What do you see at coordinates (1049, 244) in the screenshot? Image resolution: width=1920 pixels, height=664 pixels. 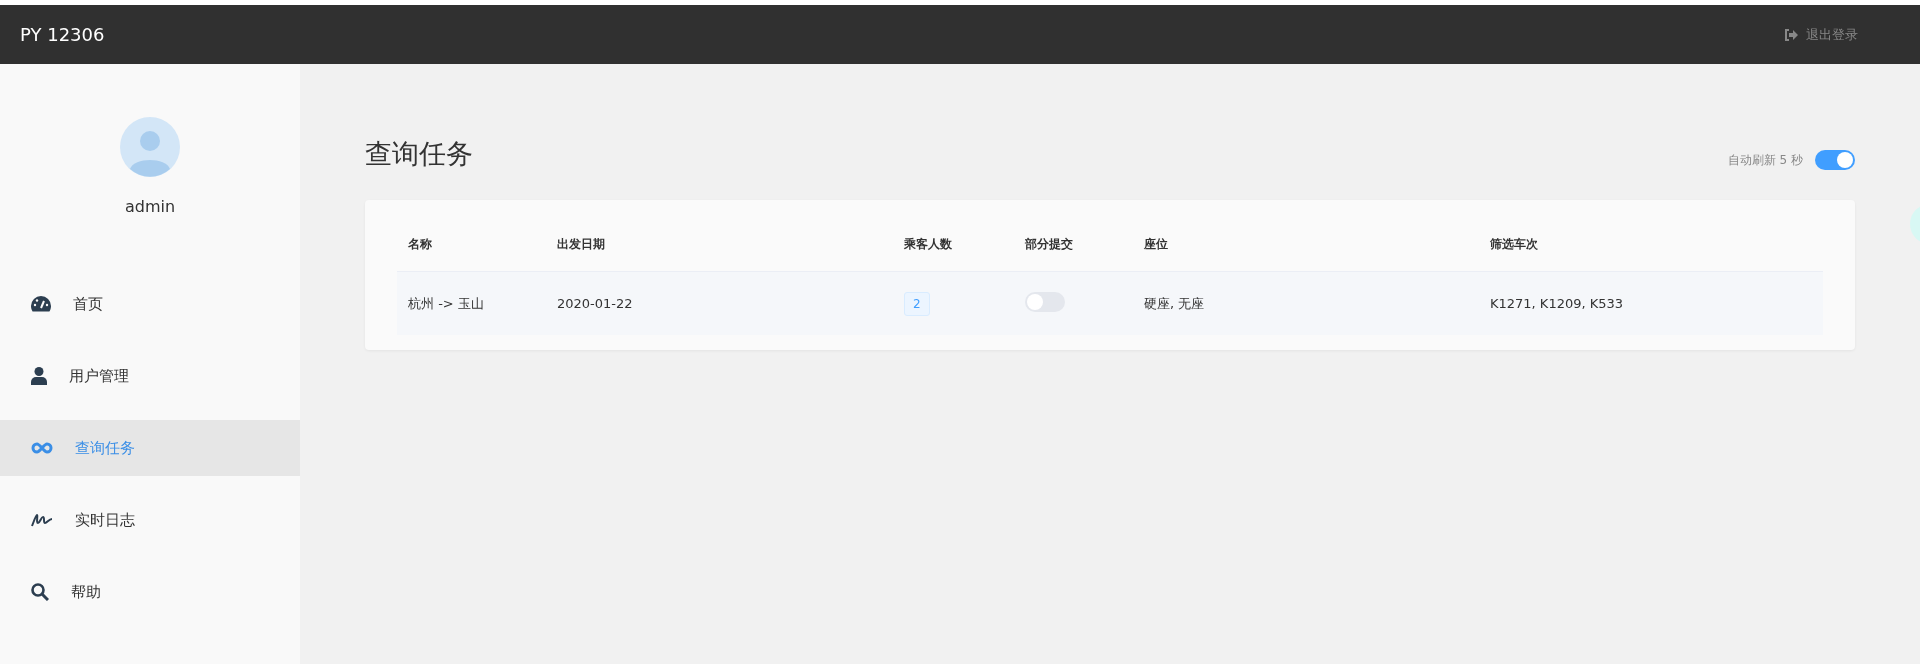 I see `column-header: 部分提交` at bounding box center [1049, 244].